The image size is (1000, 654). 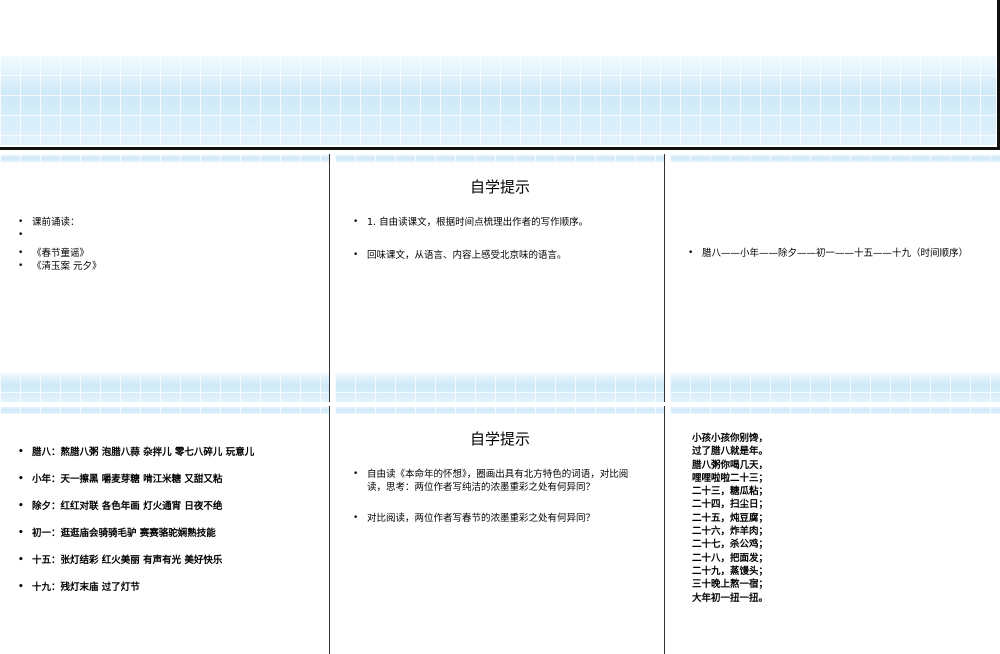 I want to click on bullet-item: 十九：残灯末庙 过了灯节, so click(x=165, y=587).